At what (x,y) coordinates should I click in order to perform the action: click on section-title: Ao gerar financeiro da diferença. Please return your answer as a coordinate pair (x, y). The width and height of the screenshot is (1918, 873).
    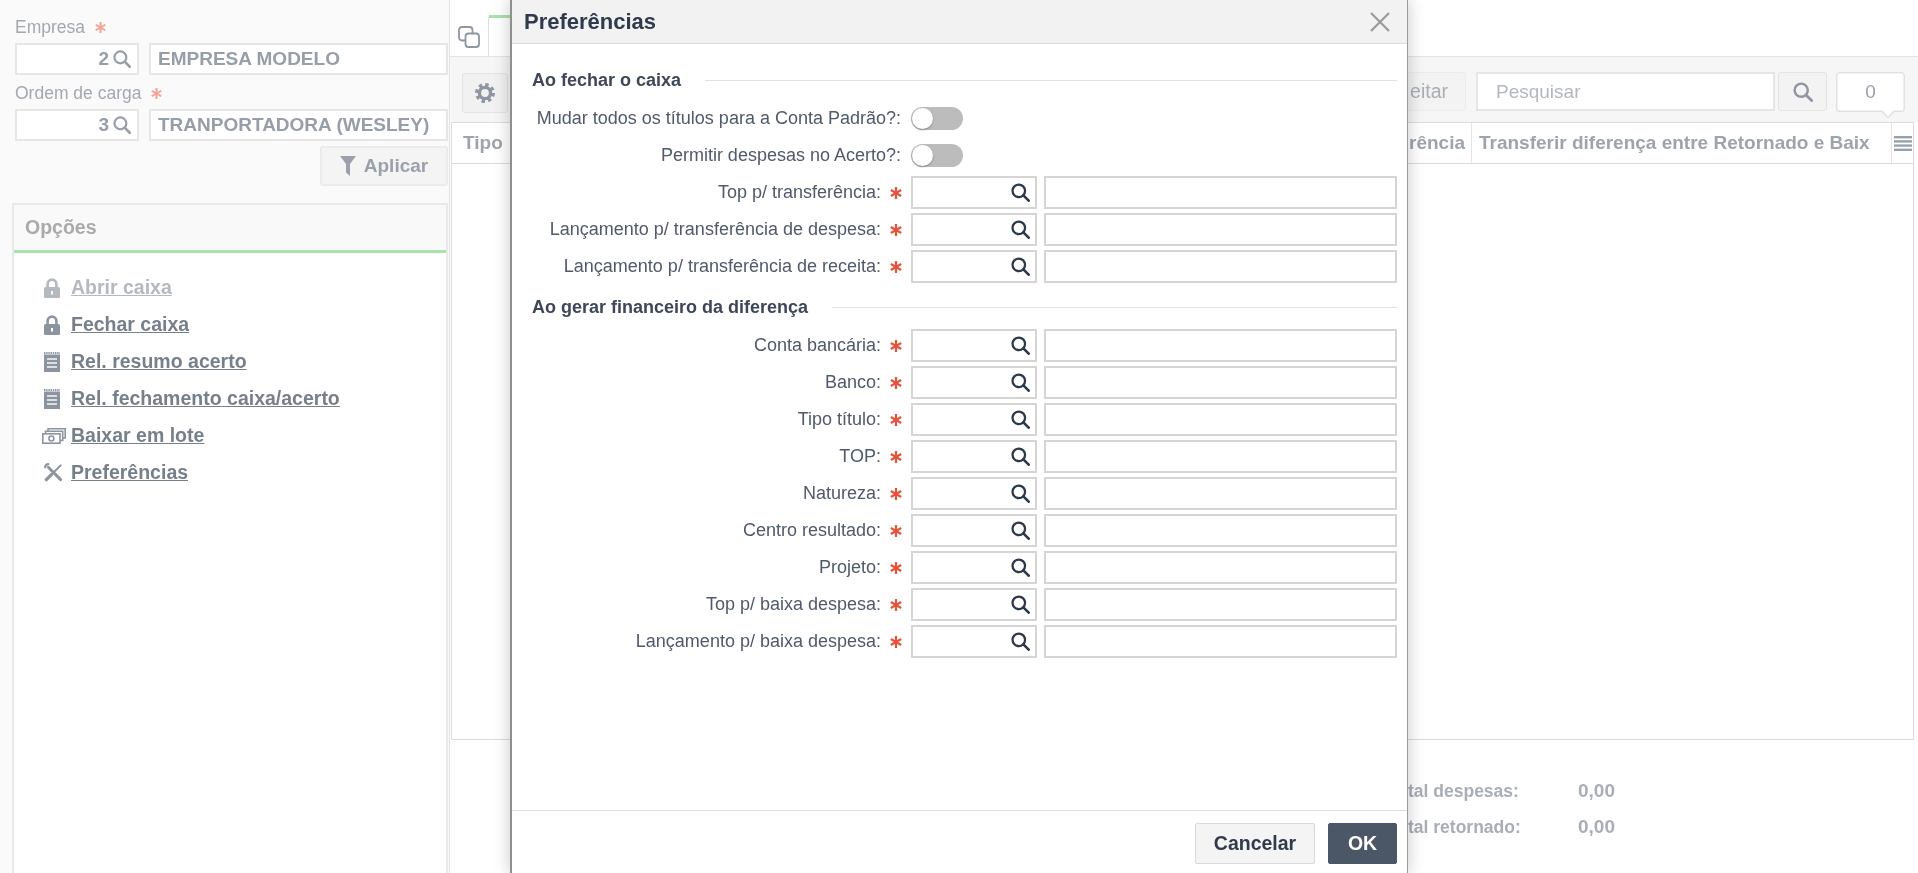
    Looking at the image, I should click on (670, 307).